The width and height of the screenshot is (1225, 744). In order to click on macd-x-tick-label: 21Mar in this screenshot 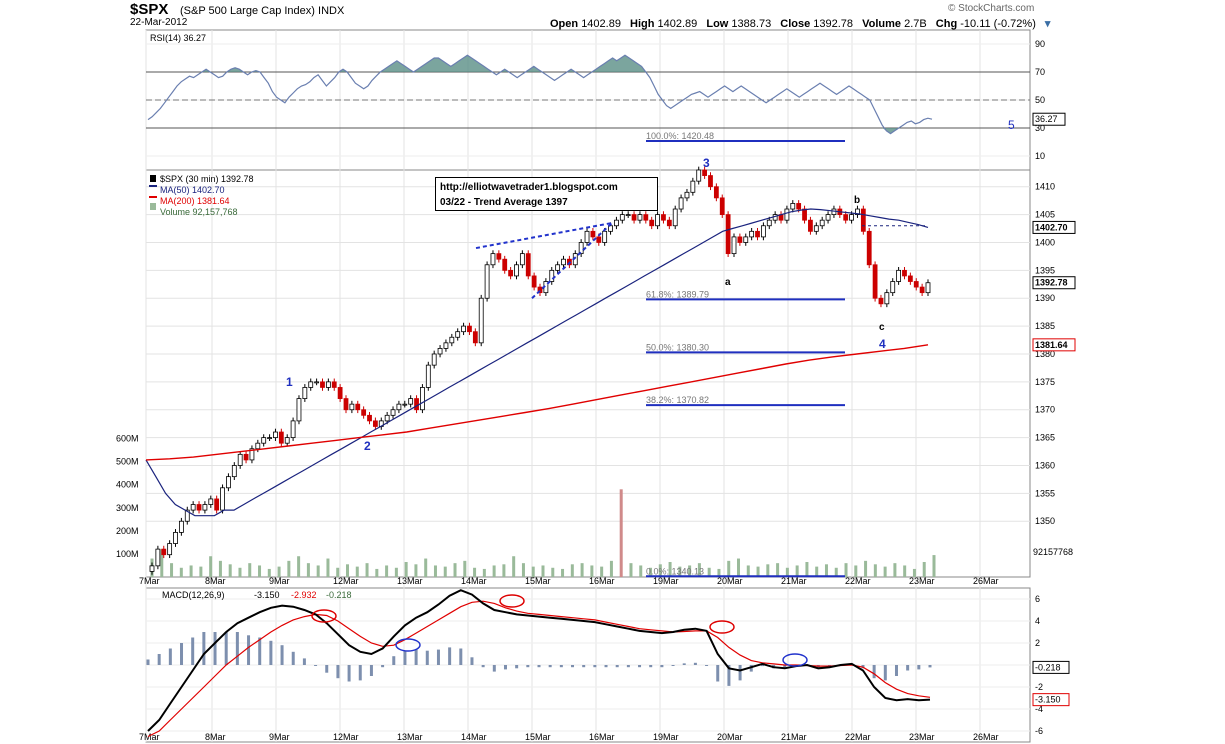, I will do `click(794, 737)`.